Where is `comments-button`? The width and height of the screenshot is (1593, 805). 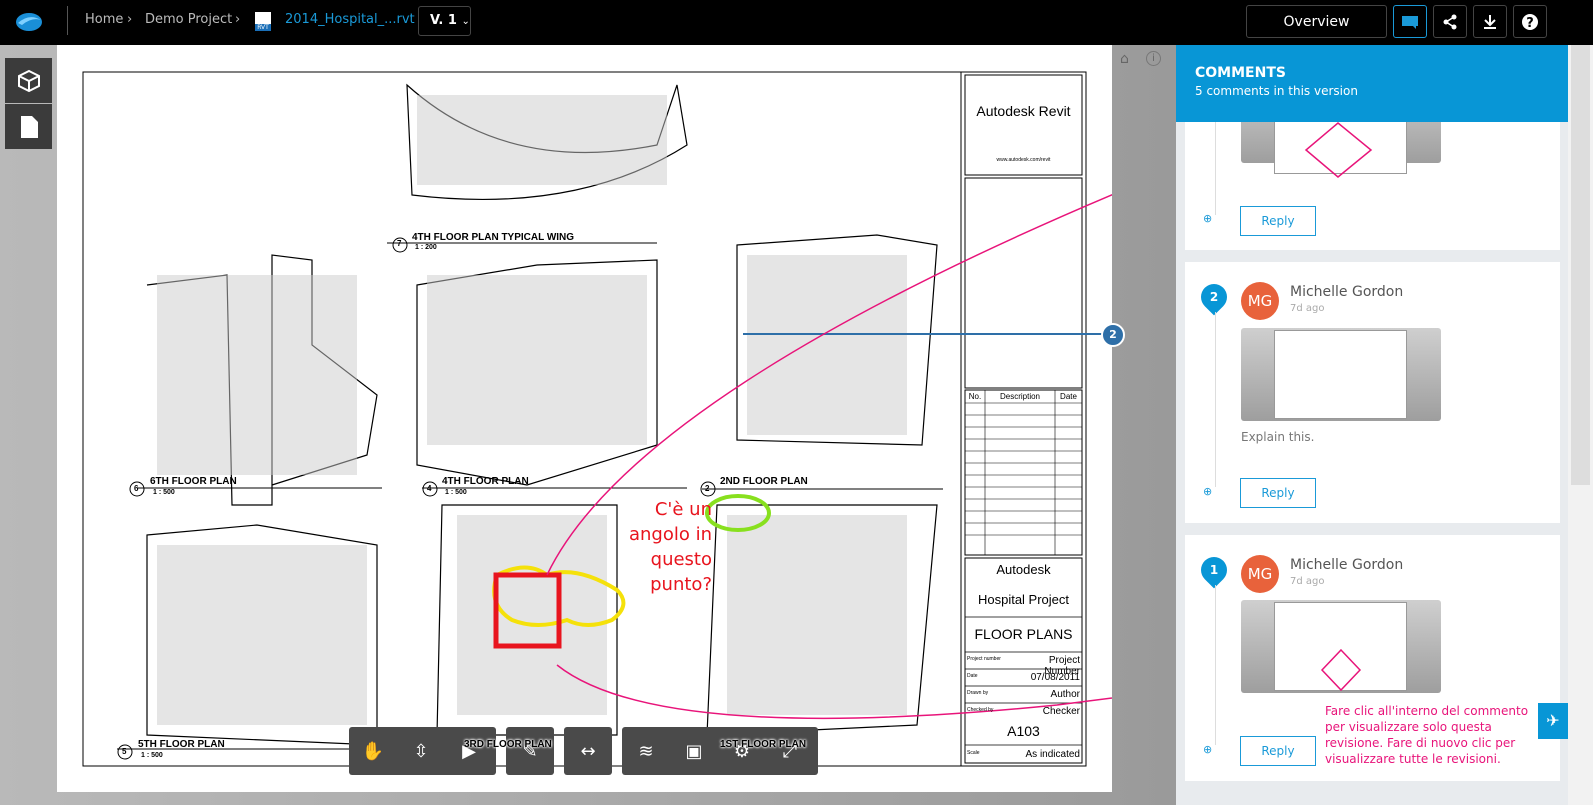
comments-button is located at coordinates (1410, 21).